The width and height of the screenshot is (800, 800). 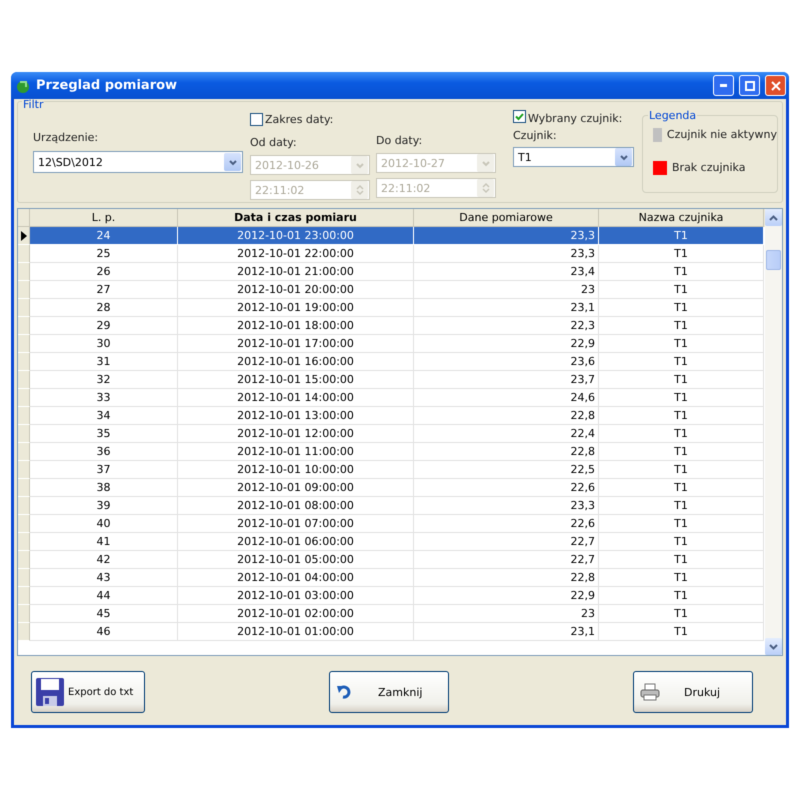 What do you see at coordinates (296, 344) in the screenshot?
I see `table-cell: 2012-10-01 17:00:00` at bounding box center [296, 344].